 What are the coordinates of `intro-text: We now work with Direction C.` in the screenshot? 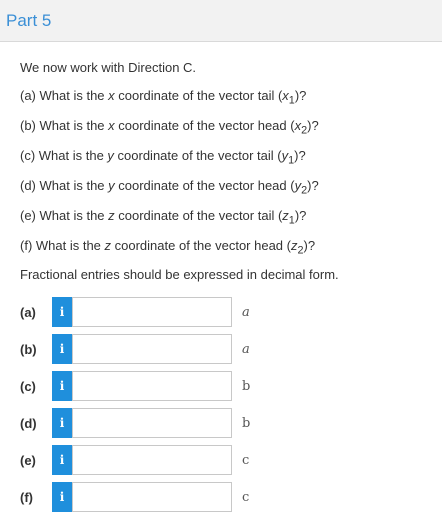 It's located at (108, 67).